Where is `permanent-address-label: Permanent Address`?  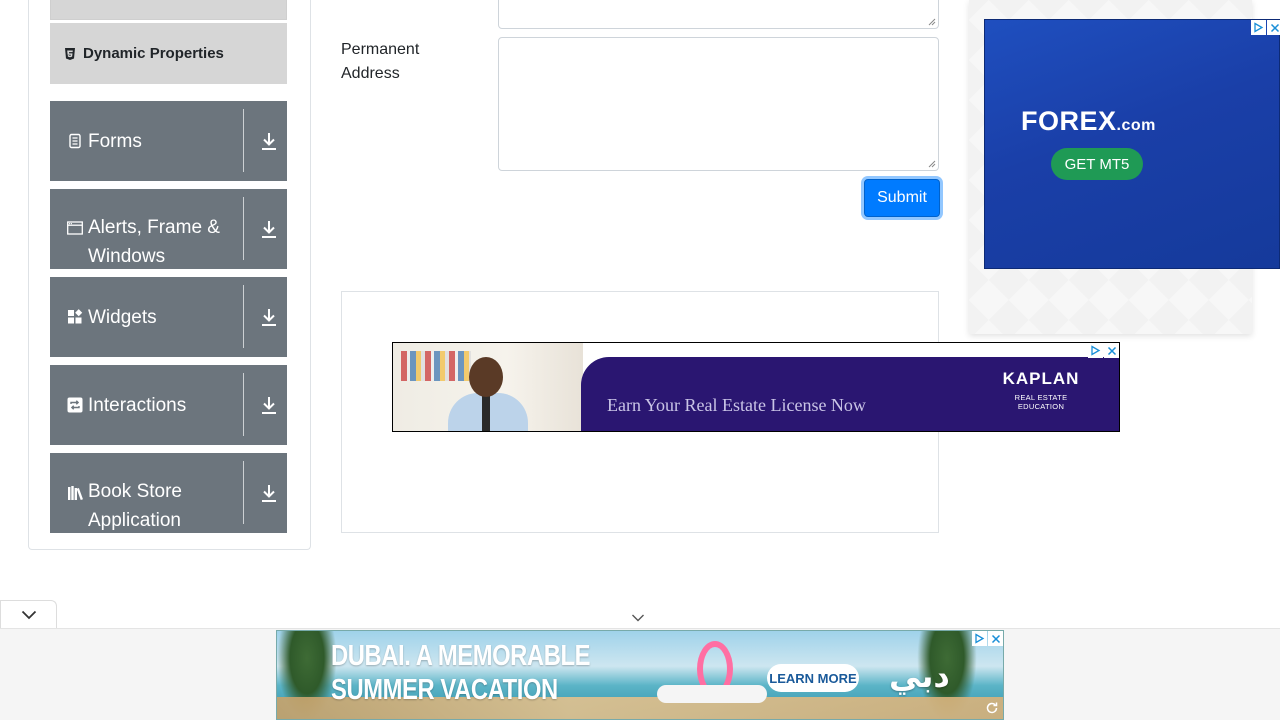
permanent-address-label: Permanent Address is located at coordinates (380, 61).